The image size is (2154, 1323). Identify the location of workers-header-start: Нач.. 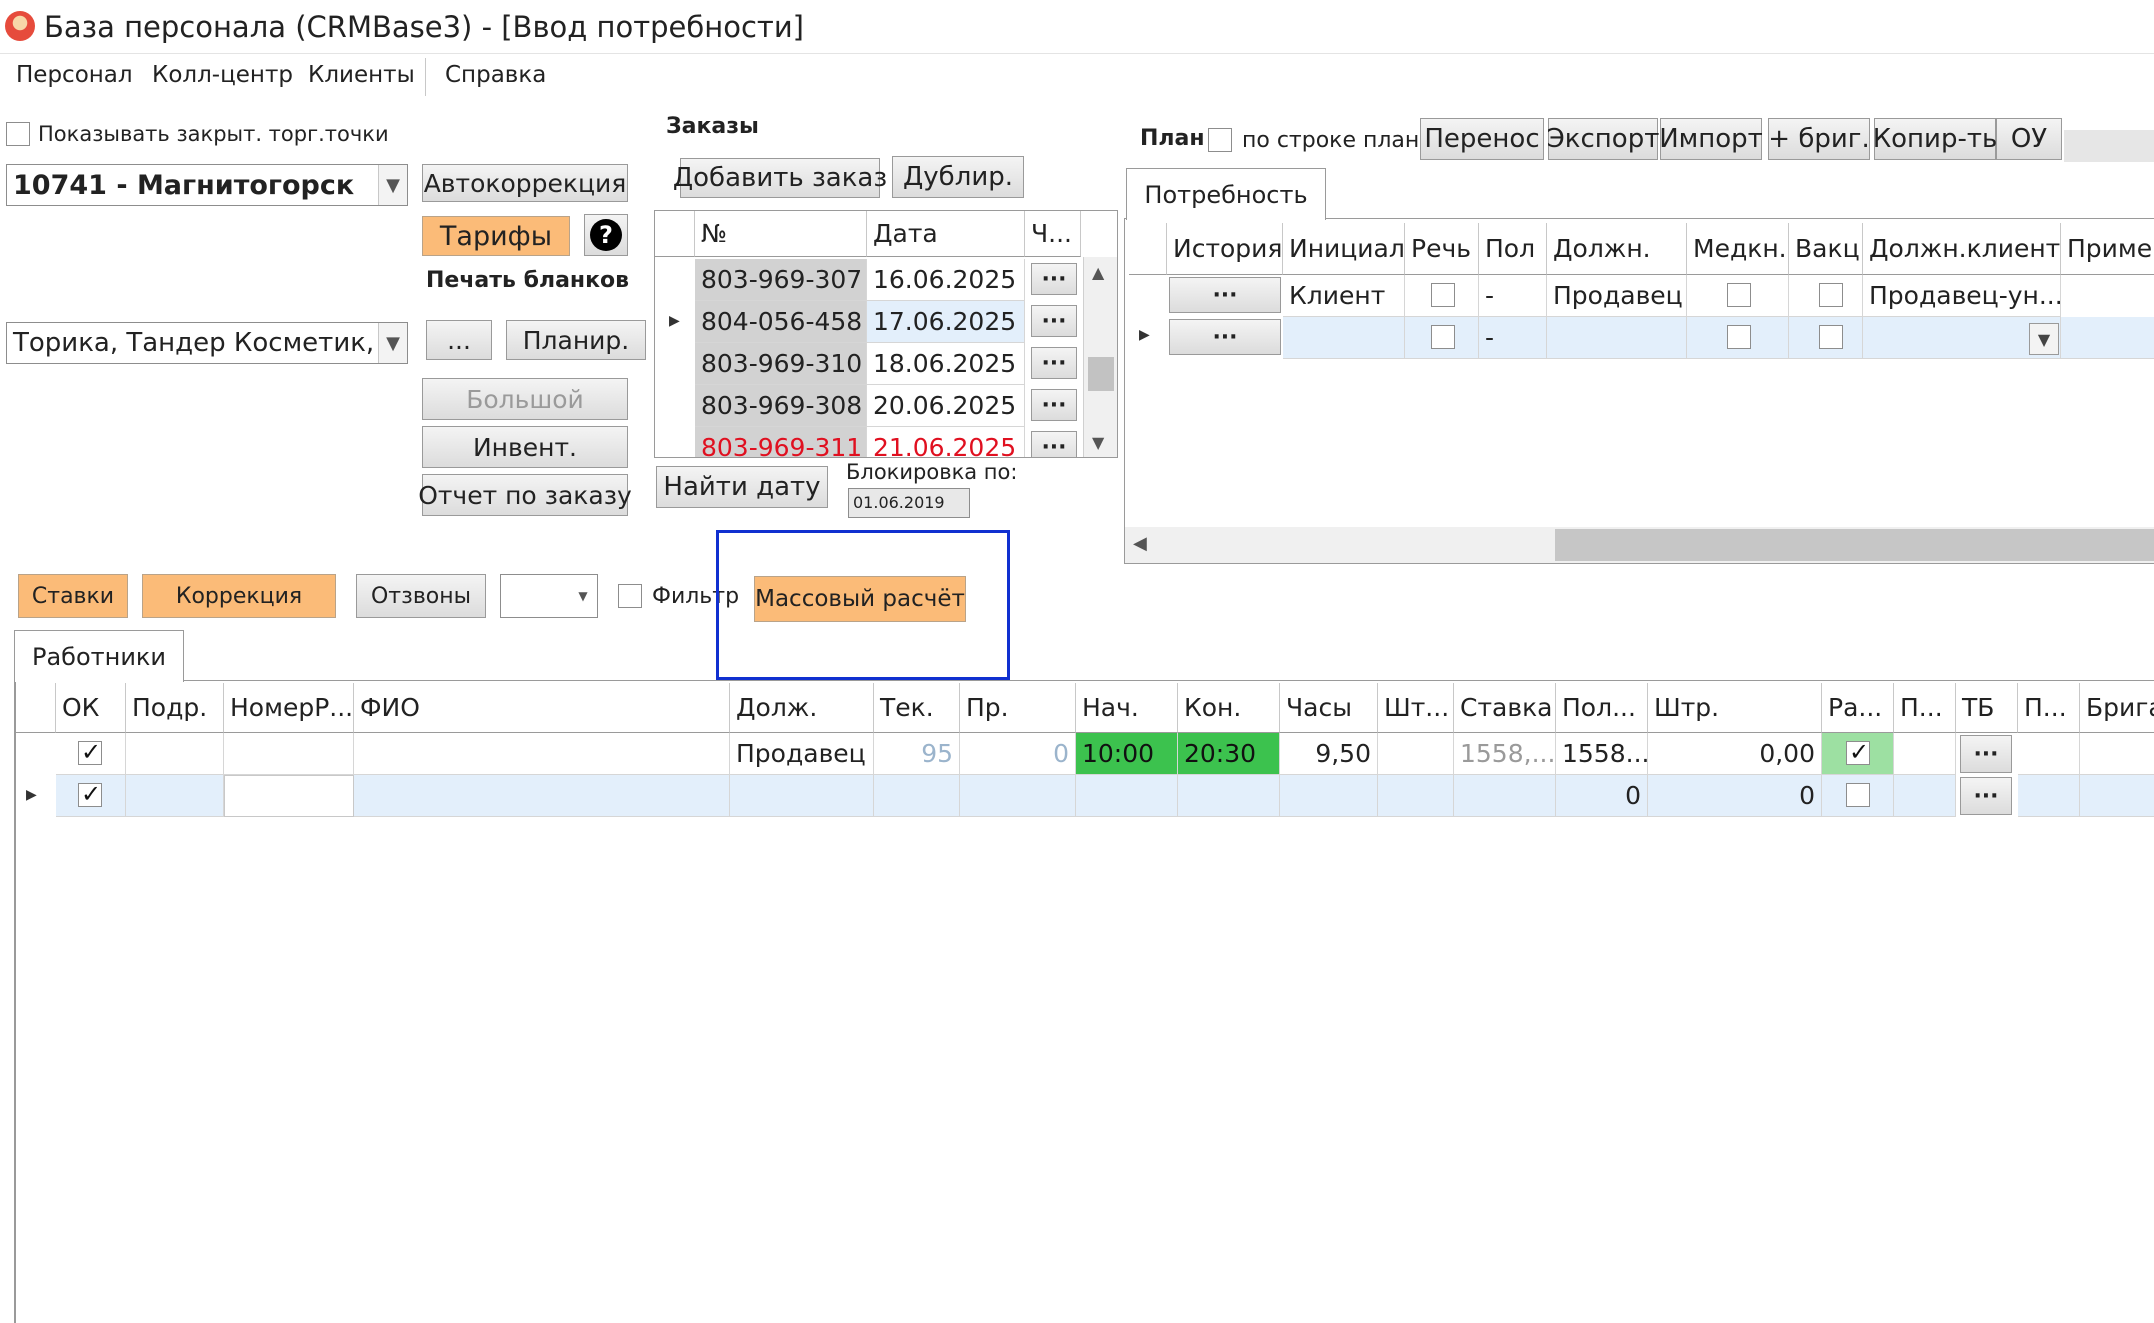
(1127, 708).